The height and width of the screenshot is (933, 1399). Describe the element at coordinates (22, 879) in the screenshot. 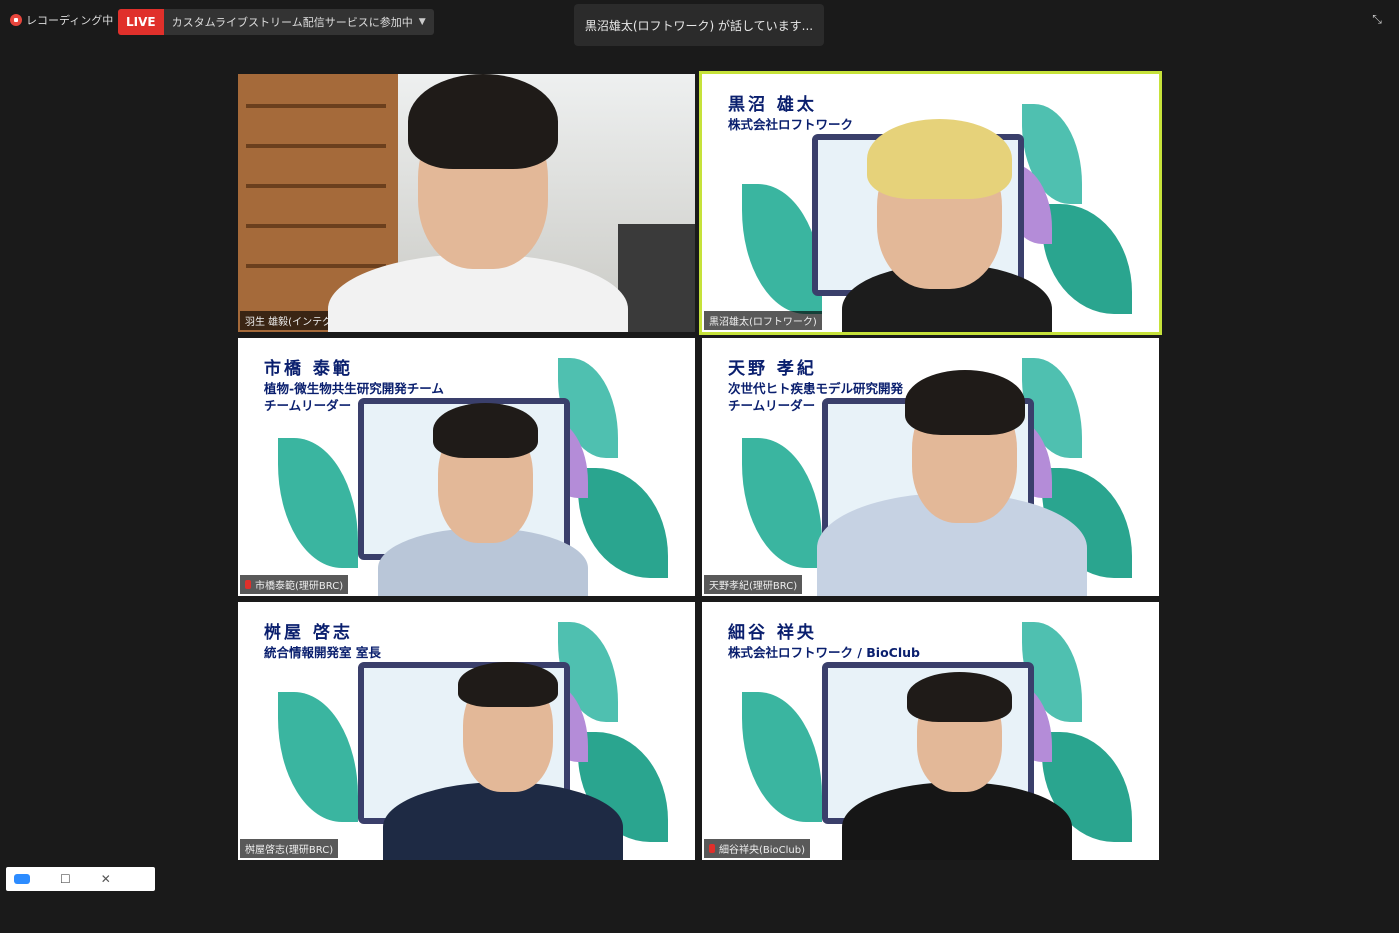

I see `zoom-logo-icon` at that location.